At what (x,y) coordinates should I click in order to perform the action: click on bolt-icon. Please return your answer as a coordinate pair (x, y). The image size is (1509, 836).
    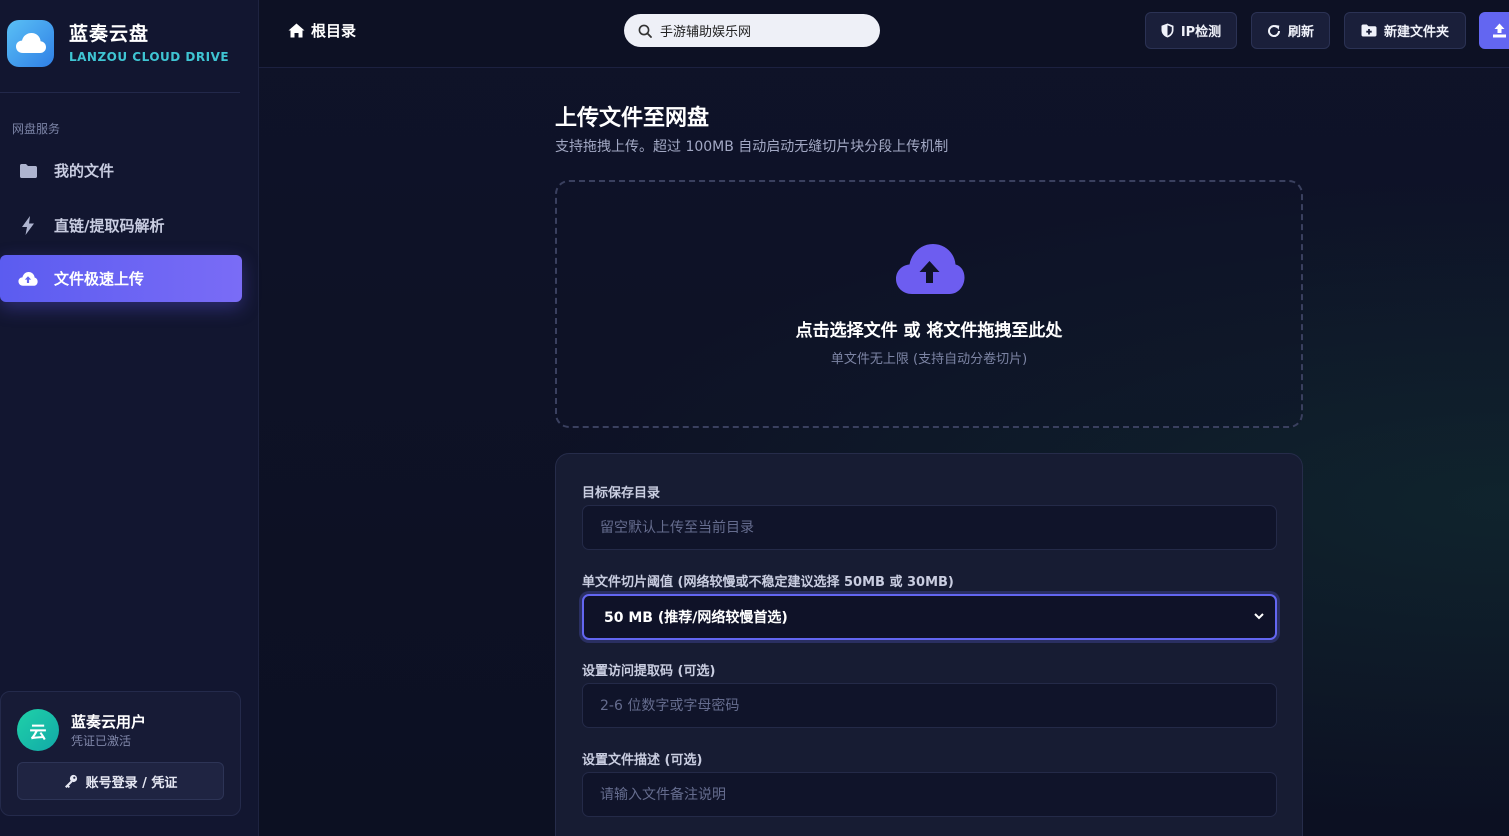
    Looking at the image, I should click on (28, 226).